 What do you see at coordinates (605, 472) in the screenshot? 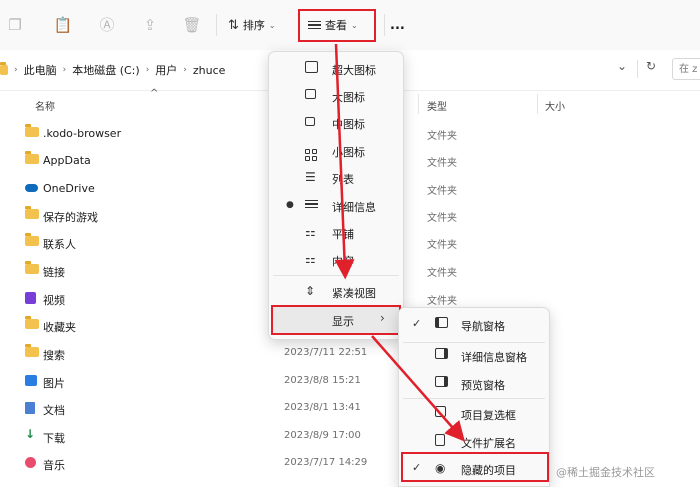
I see `watermark: @稀土掘金技术社区` at bounding box center [605, 472].